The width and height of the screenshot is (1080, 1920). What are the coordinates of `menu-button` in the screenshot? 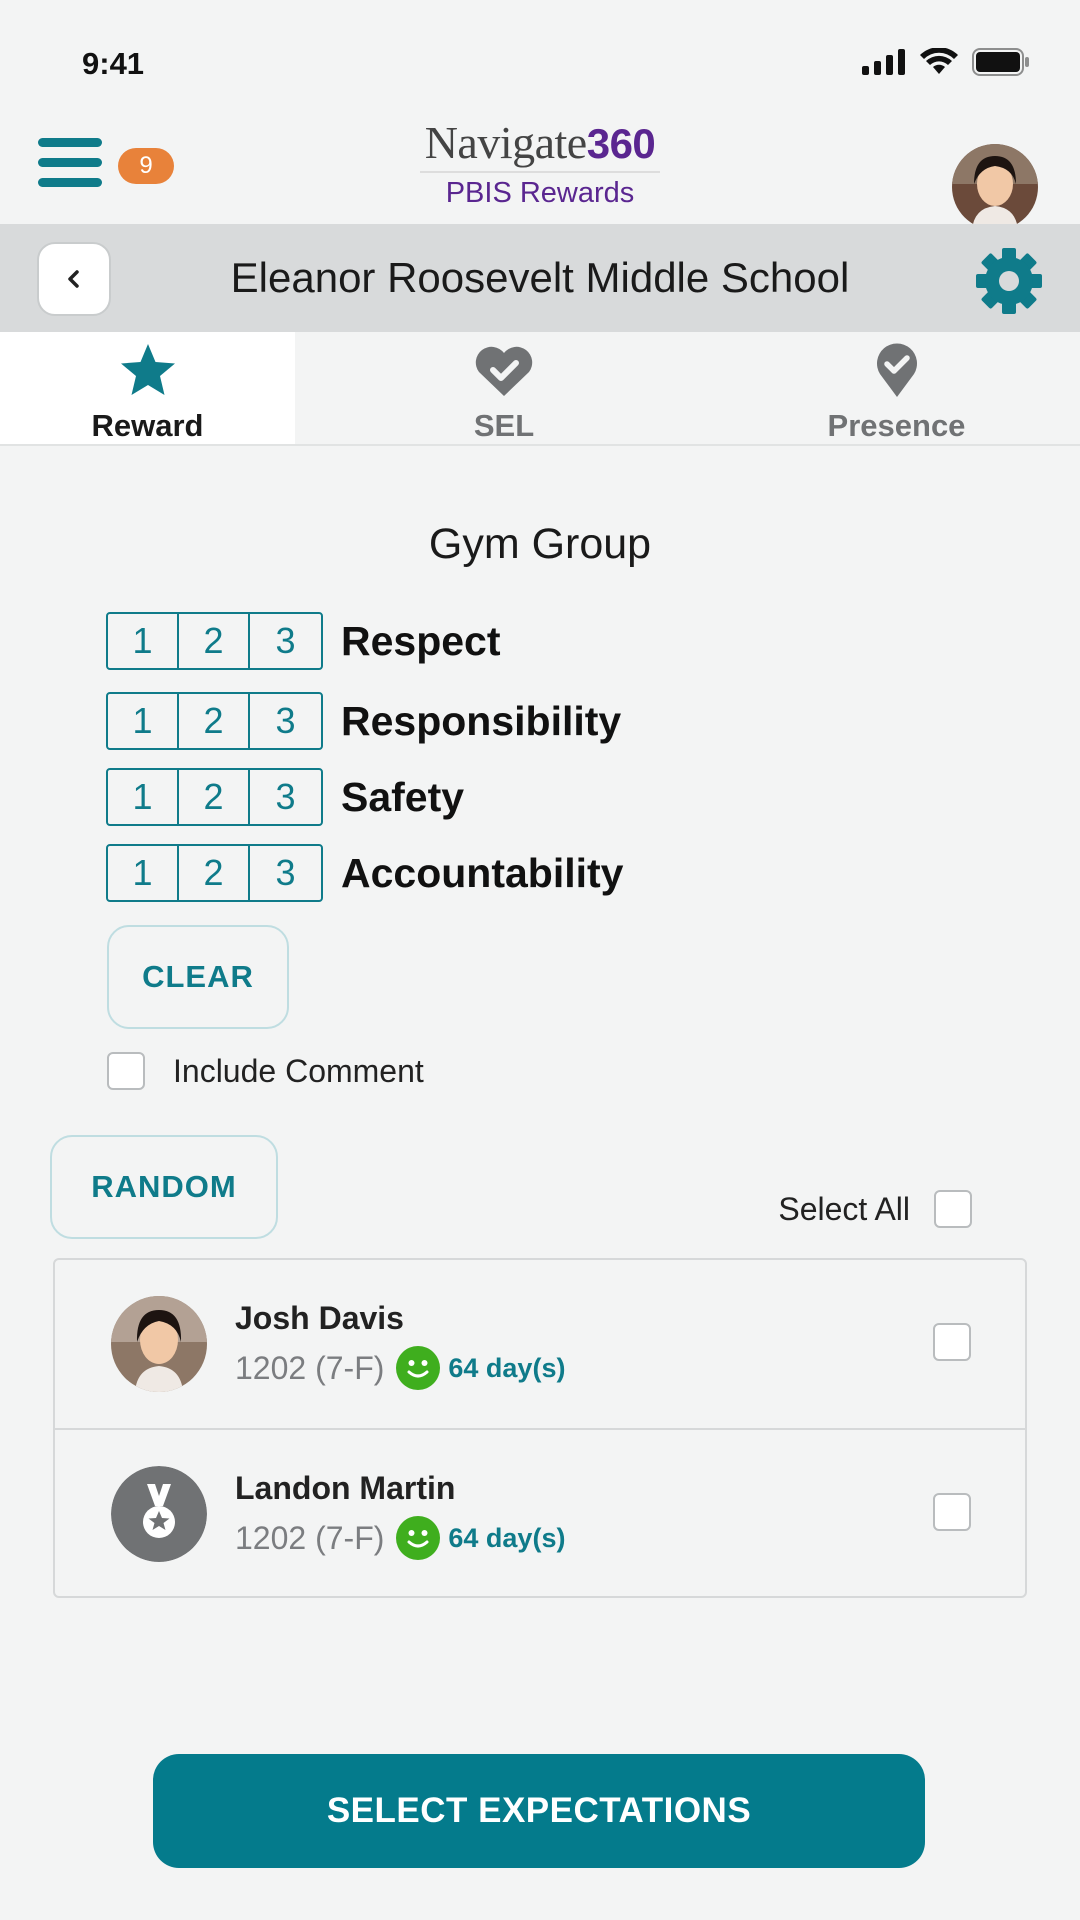 It's located at (71, 166).